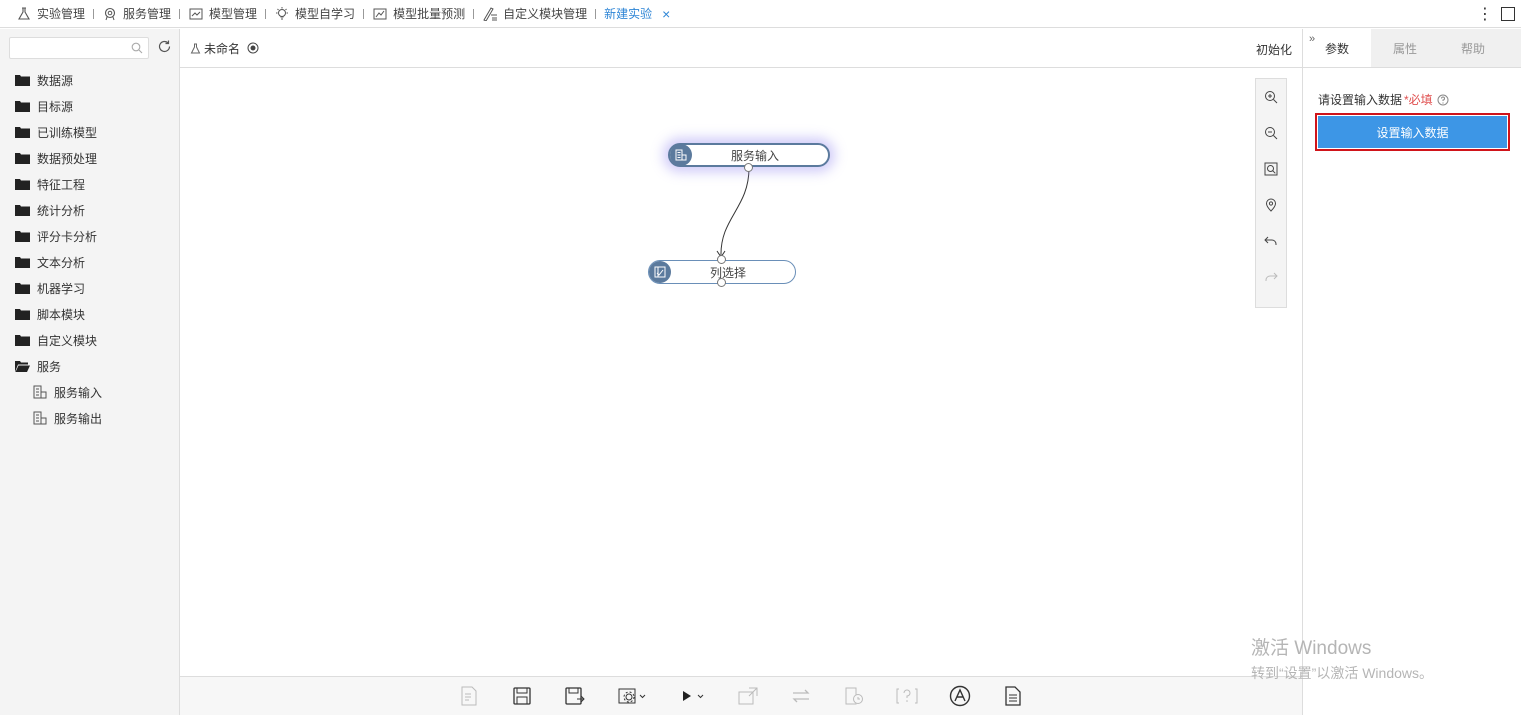 This screenshot has height=716, width=1521. I want to click on swap-icon, so click(801, 696).